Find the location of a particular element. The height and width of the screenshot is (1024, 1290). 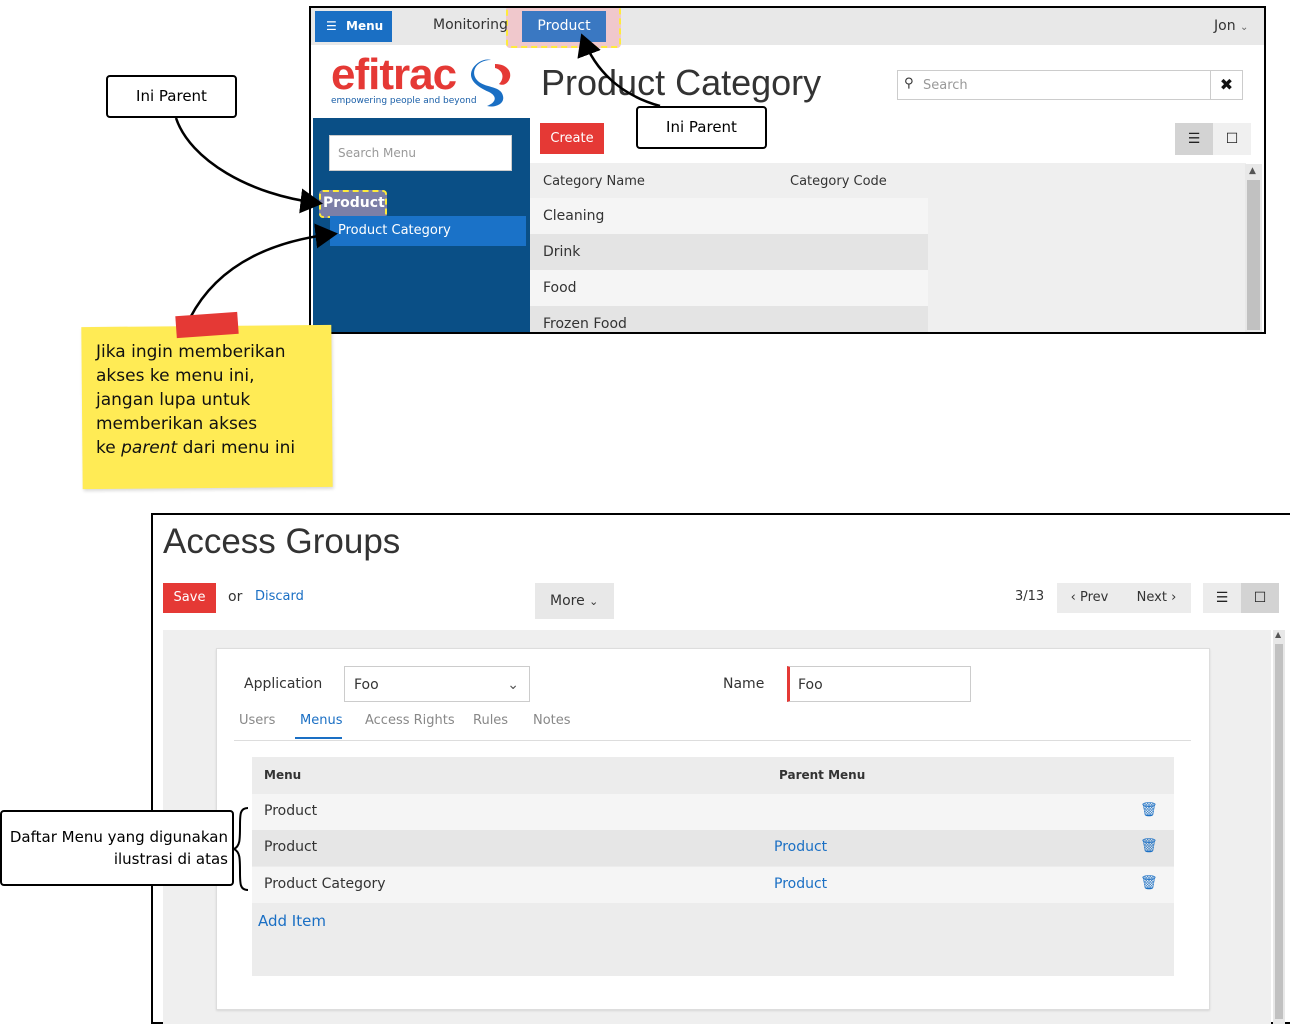

next-label: Next is located at coordinates (1151, 597).